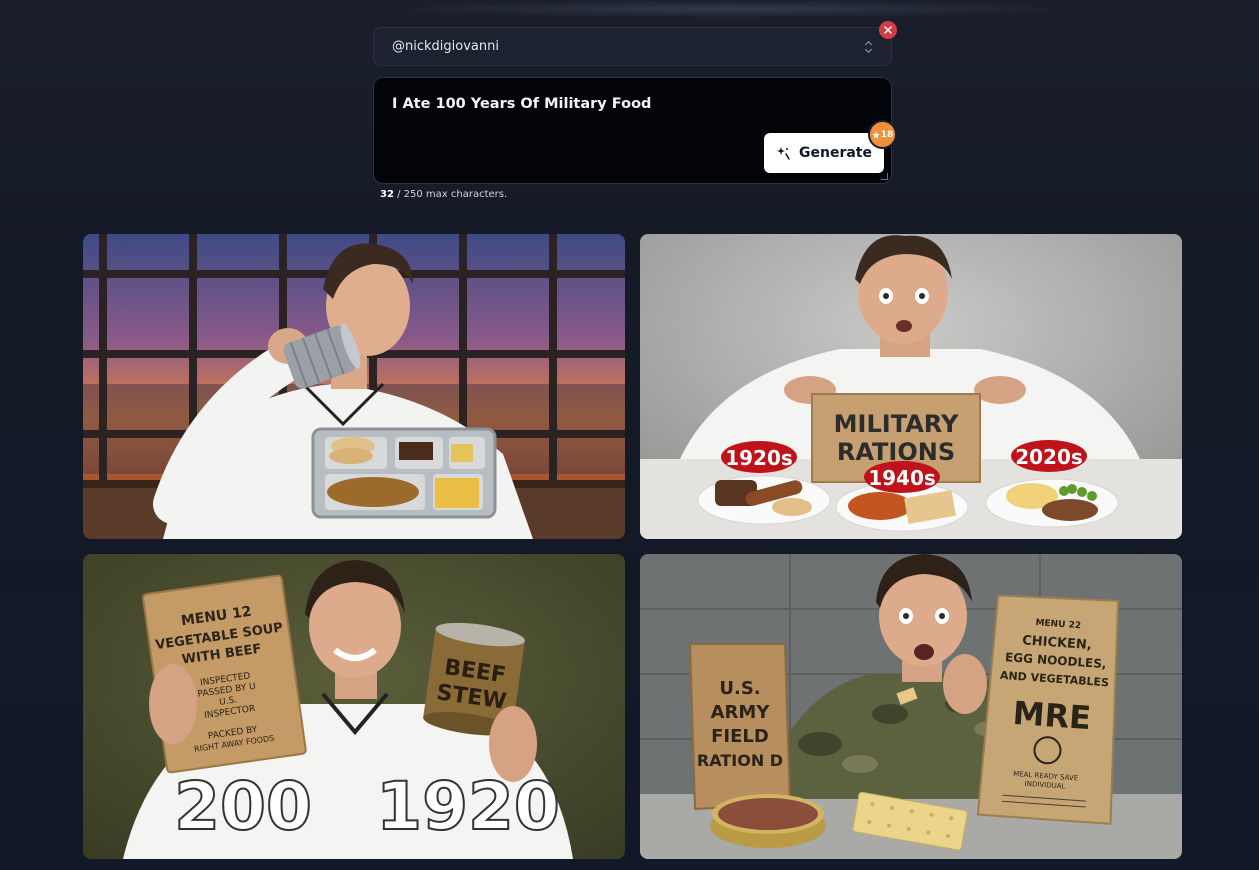  Describe the element at coordinates (902, 478) in the screenshot. I see `label-1940s: 1940s` at that location.